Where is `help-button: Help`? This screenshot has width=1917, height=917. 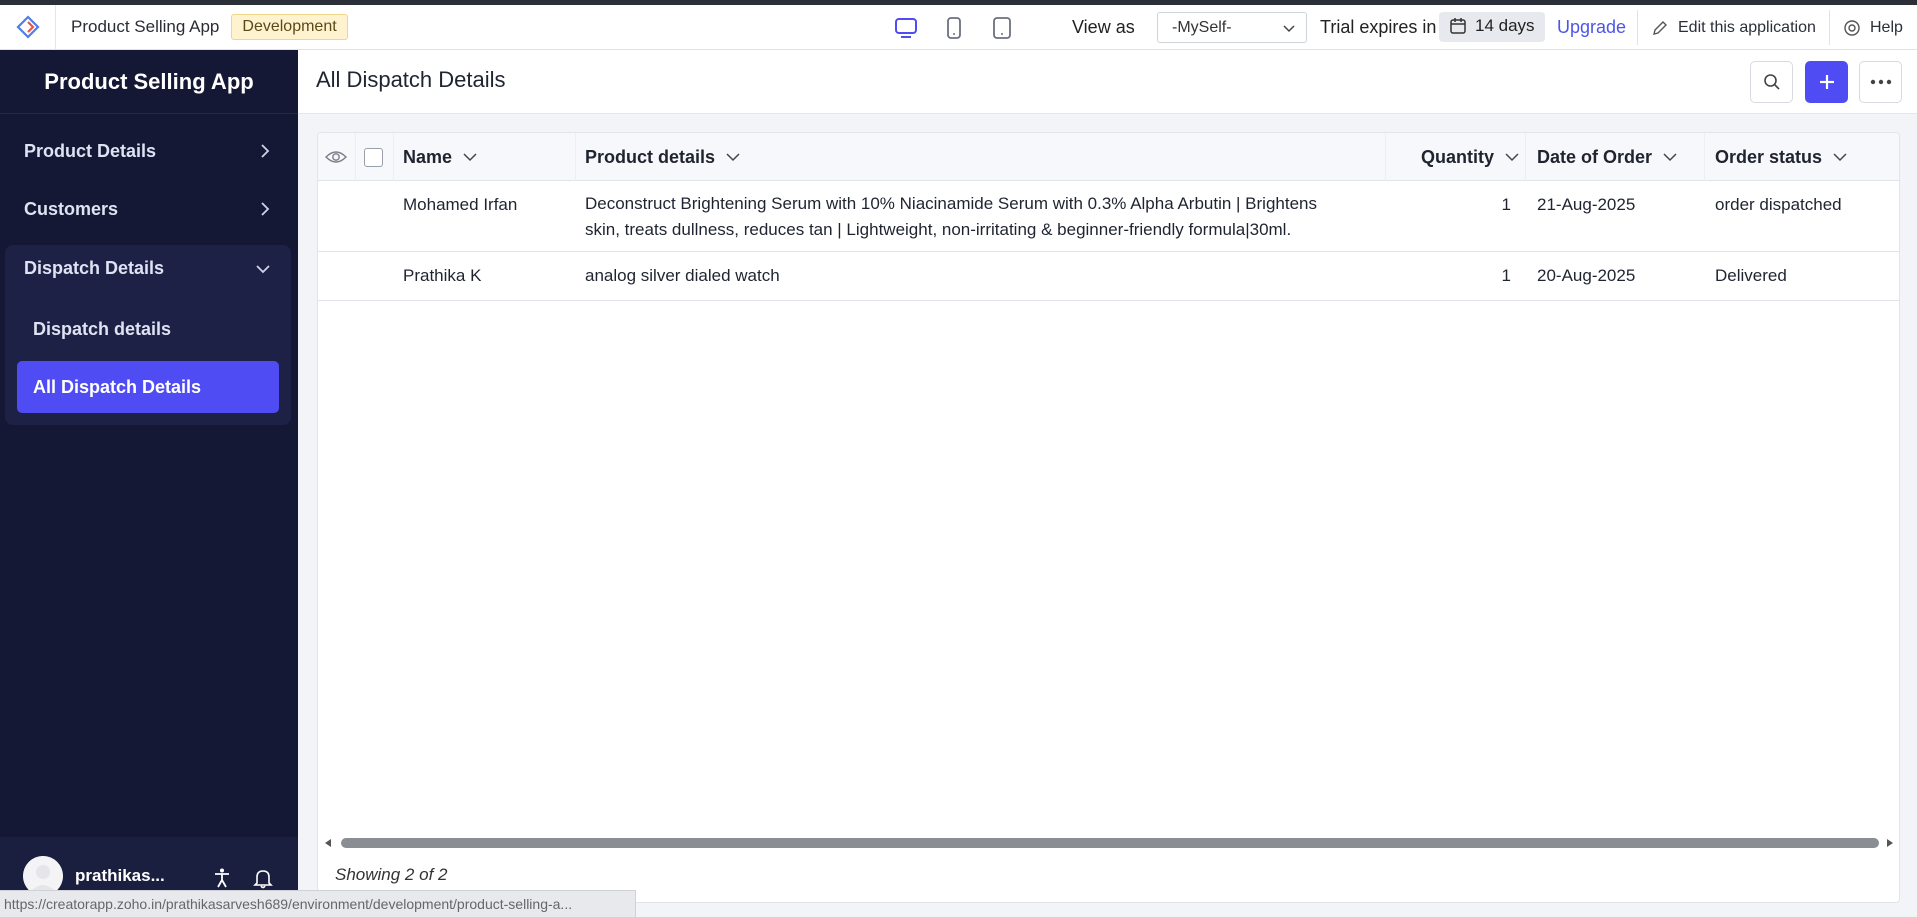 help-button: Help is located at coordinates (1873, 27).